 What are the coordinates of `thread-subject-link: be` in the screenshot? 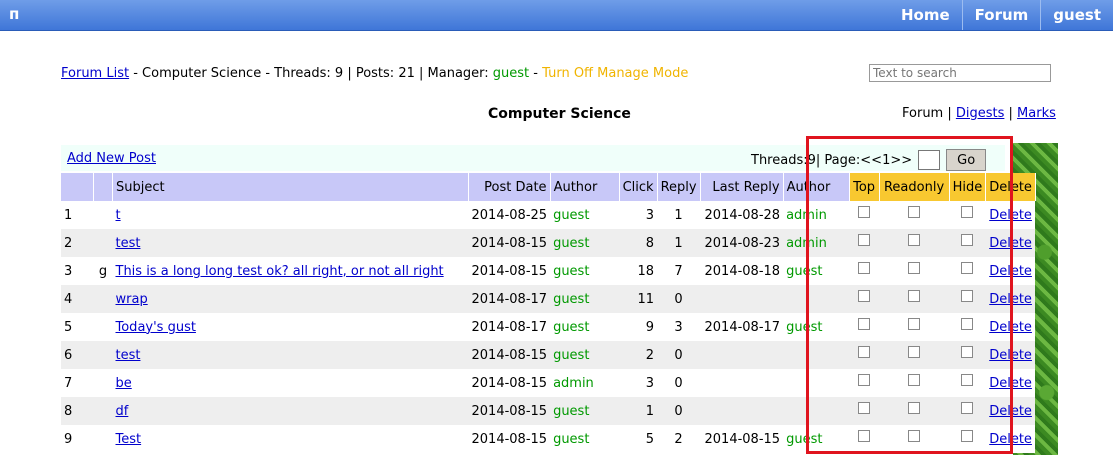 It's located at (124, 383).